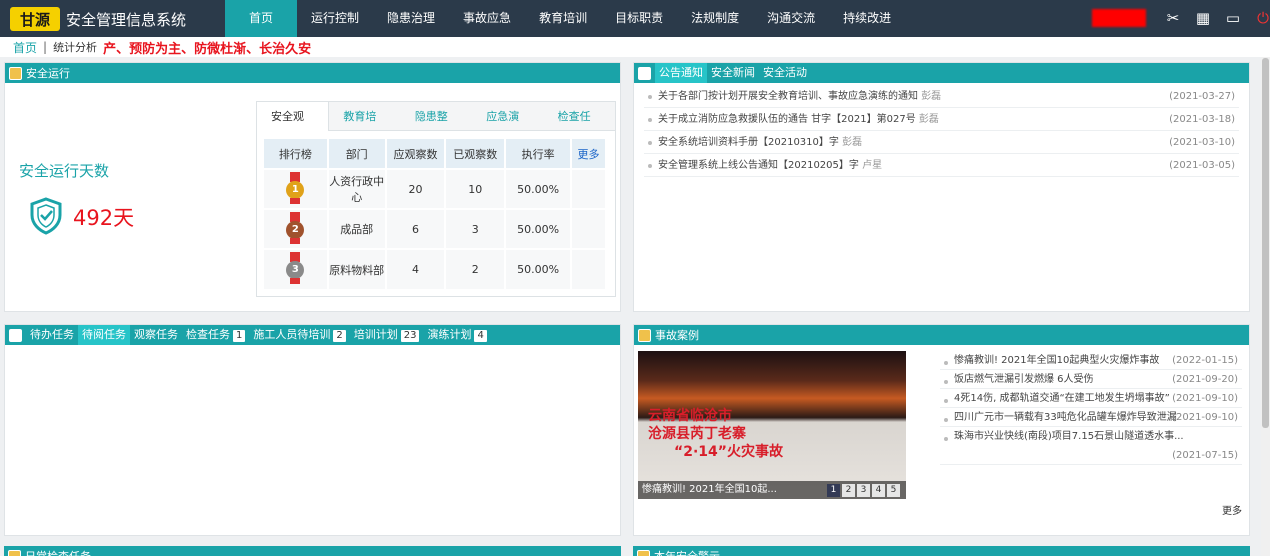 This screenshot has width=1270, height=556. Describe the element at coordinates (677, 335) in the screenshot. I see `panel-title: 事故案例` at that location.